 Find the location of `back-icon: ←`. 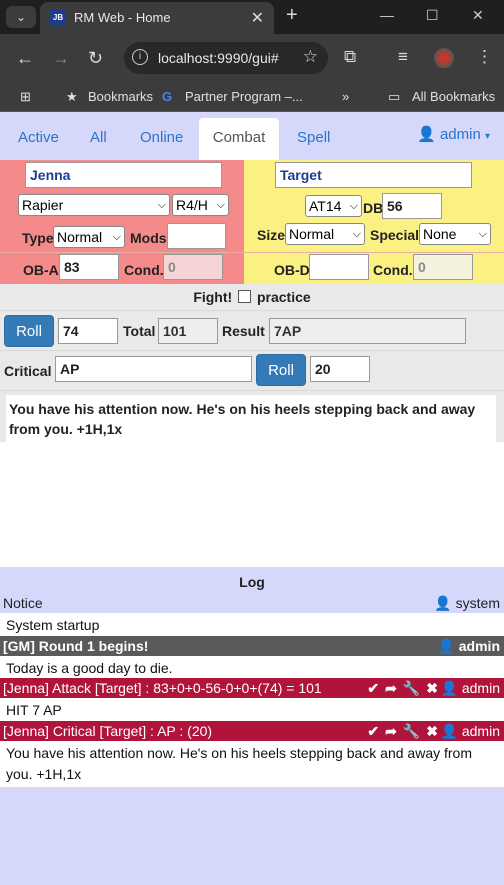

back-icon: ← is located at coordinates (25, 58).